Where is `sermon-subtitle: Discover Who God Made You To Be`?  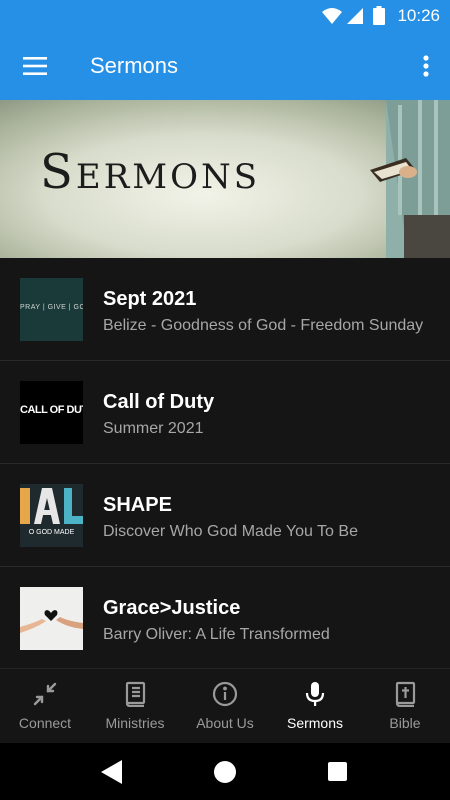
sermon-subtitle: Discover Who God Made You To Be is located at coordinates (230, 531).